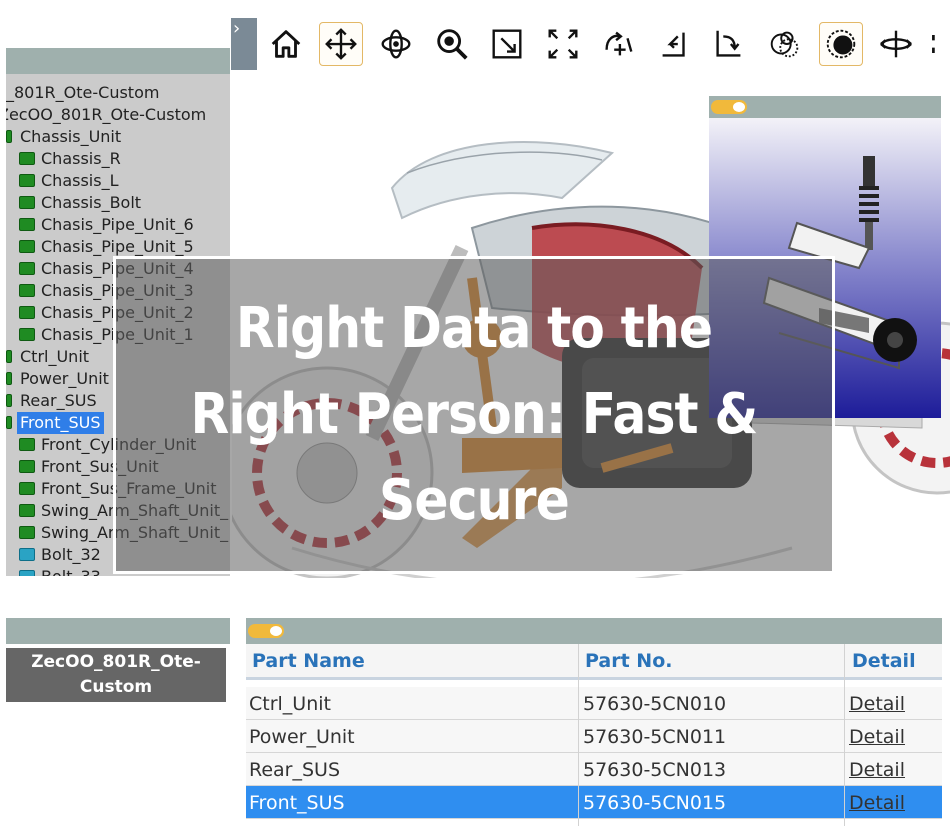 The width and height of the screenshot is (950, 826). Describe the element at coordinates (594, 802) in the screenshot. I see `table-row-selected: Front_SUS 57630-5CN015 Detail` at that location.